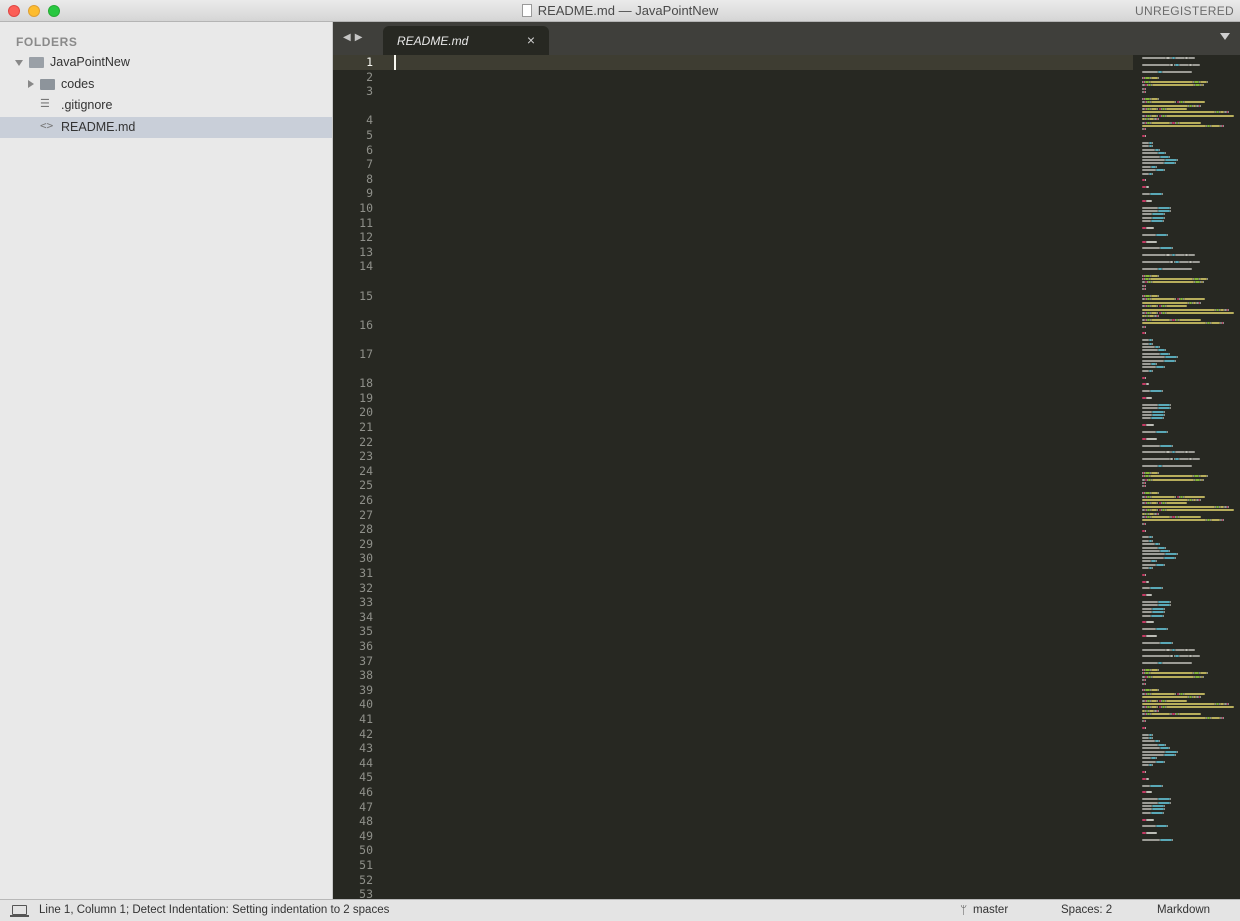 This screenshot has height=921, width=1240. Describe the element at coordinates (366, 893) in the screenshot. I see `line-number: 53` at that location.